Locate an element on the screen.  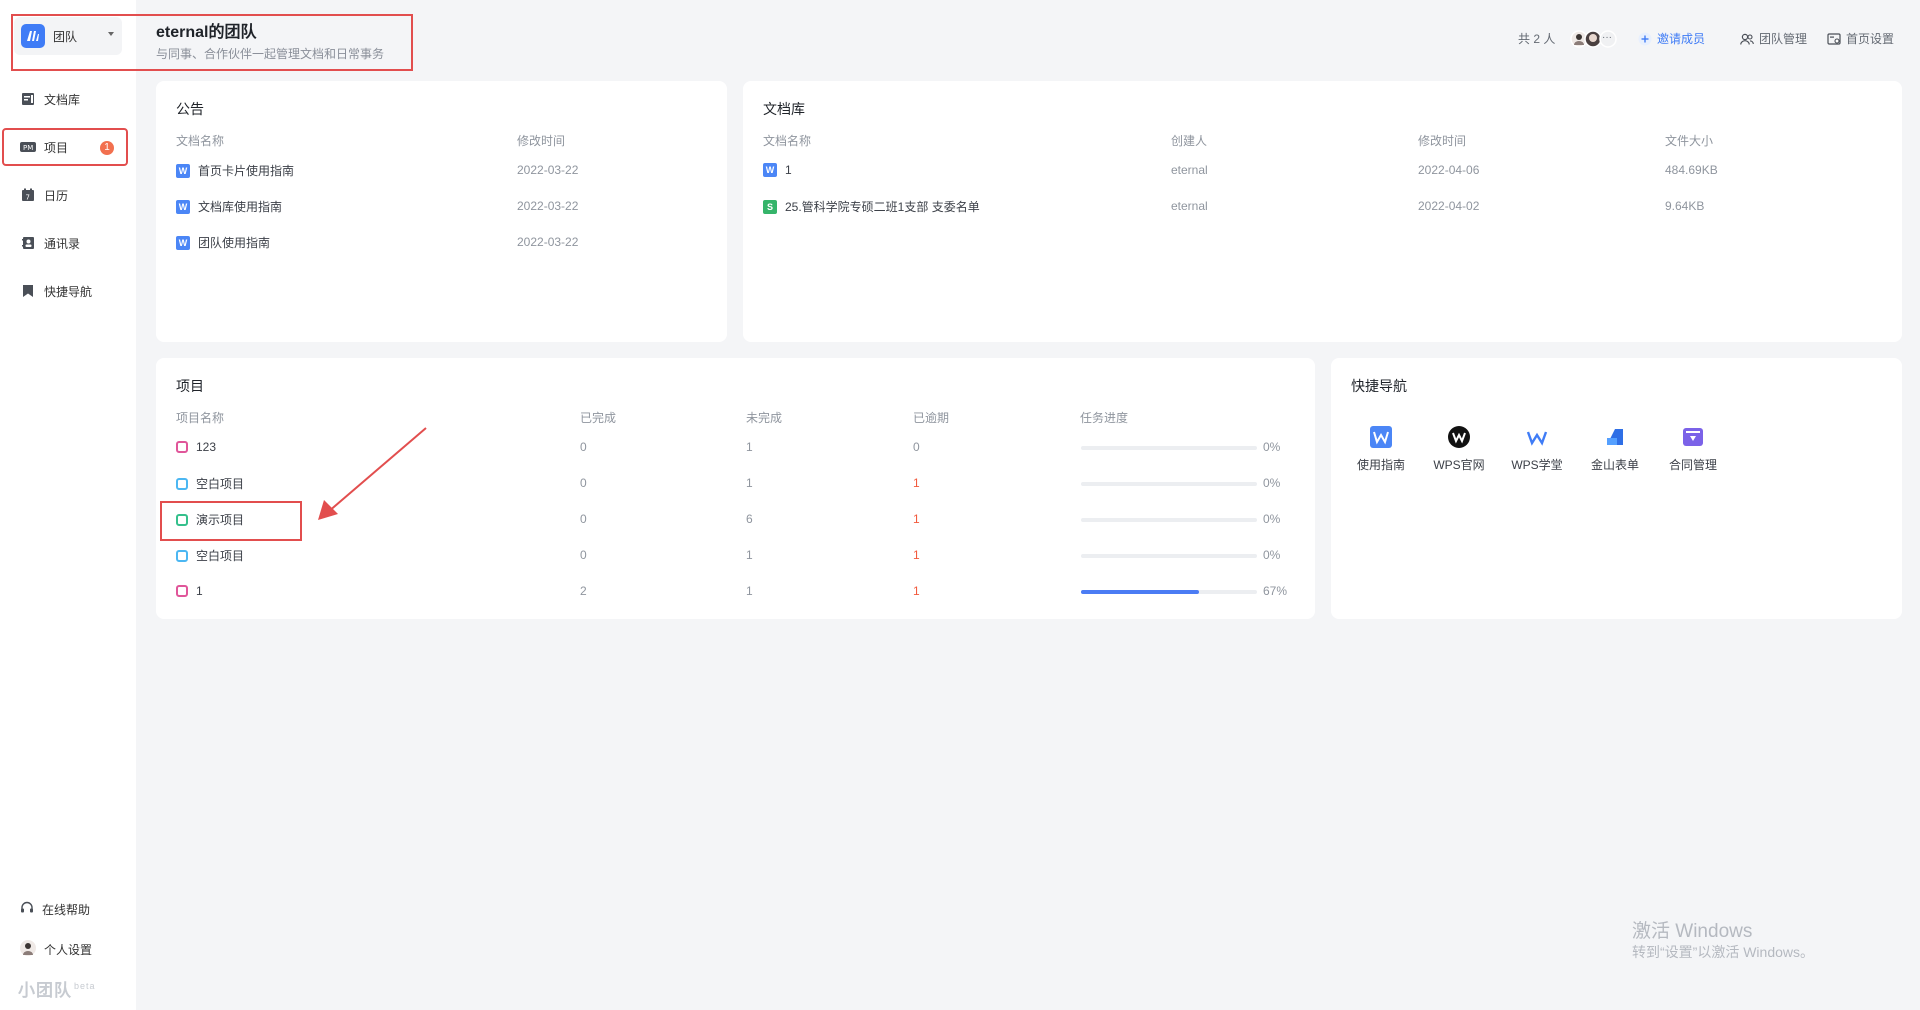
table-row-doc: W 文档库使用指南 is located at coordinates (229, 206).